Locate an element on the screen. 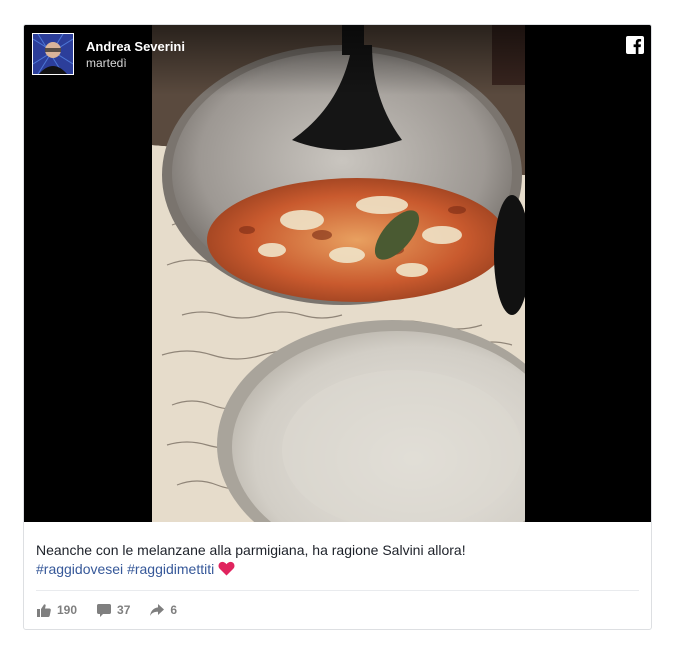 This screenshot has height=660, width=680. comment-stat: 37 is located at coordinates (113, 610).